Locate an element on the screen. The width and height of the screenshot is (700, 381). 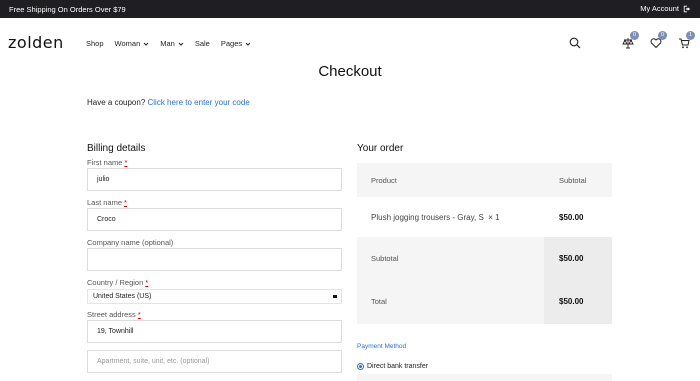
nav-label-shop: Shop is located at coordinates (95, 43).